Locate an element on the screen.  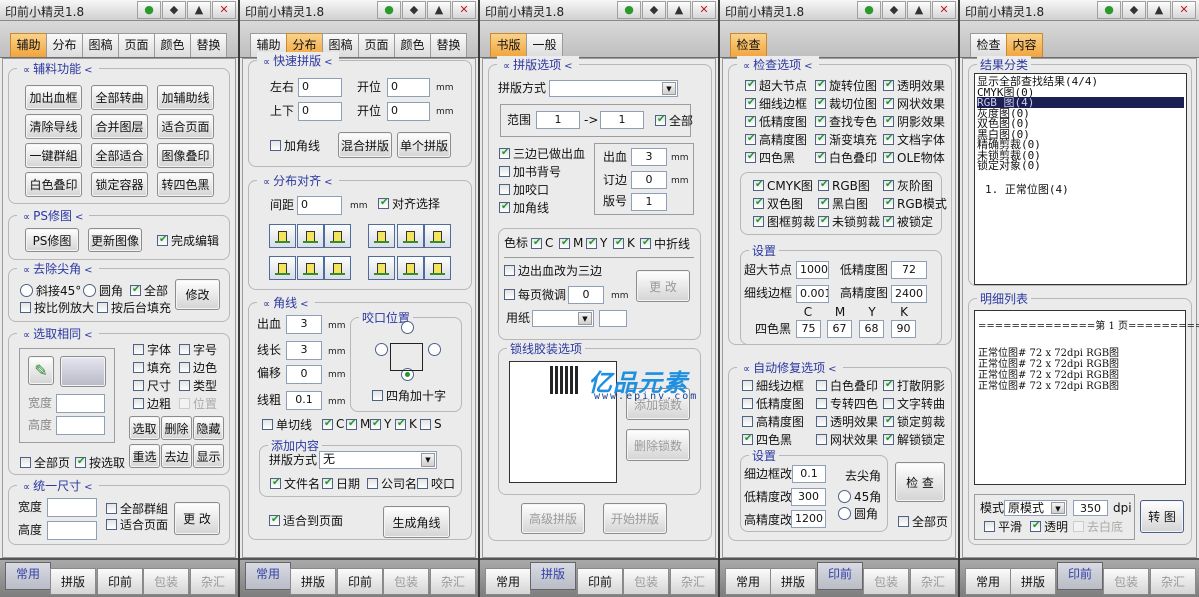
check-button: 检 查 is located at coordinates (920, 482).